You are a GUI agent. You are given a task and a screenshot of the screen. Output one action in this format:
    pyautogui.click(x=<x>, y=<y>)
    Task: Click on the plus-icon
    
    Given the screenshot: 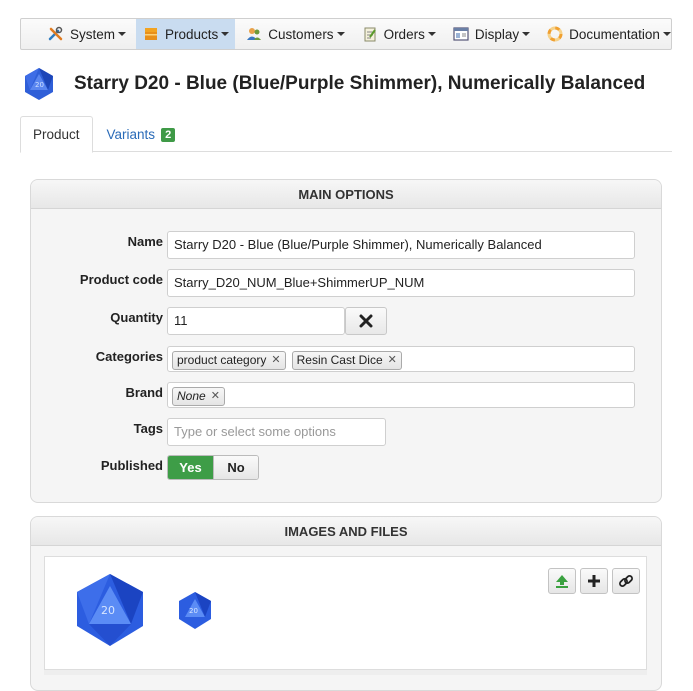 What is the action you would take?
    pyautogui.click(x=594, y=581)
    